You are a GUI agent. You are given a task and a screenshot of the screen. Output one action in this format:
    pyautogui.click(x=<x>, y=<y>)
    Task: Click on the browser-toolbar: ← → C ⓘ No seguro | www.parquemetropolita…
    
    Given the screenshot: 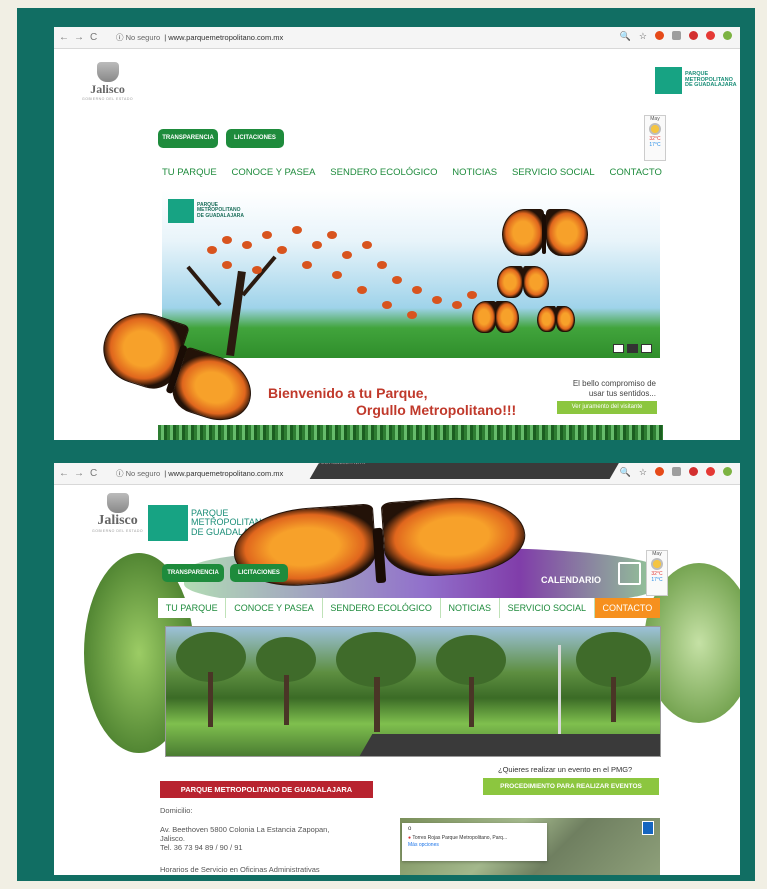 What is the action you would take?
    pyautogui.click(x=397, y=474)
    